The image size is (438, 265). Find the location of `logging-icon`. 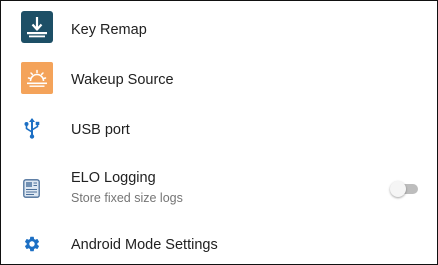

logging-icon is located at coordinates (31, 188).